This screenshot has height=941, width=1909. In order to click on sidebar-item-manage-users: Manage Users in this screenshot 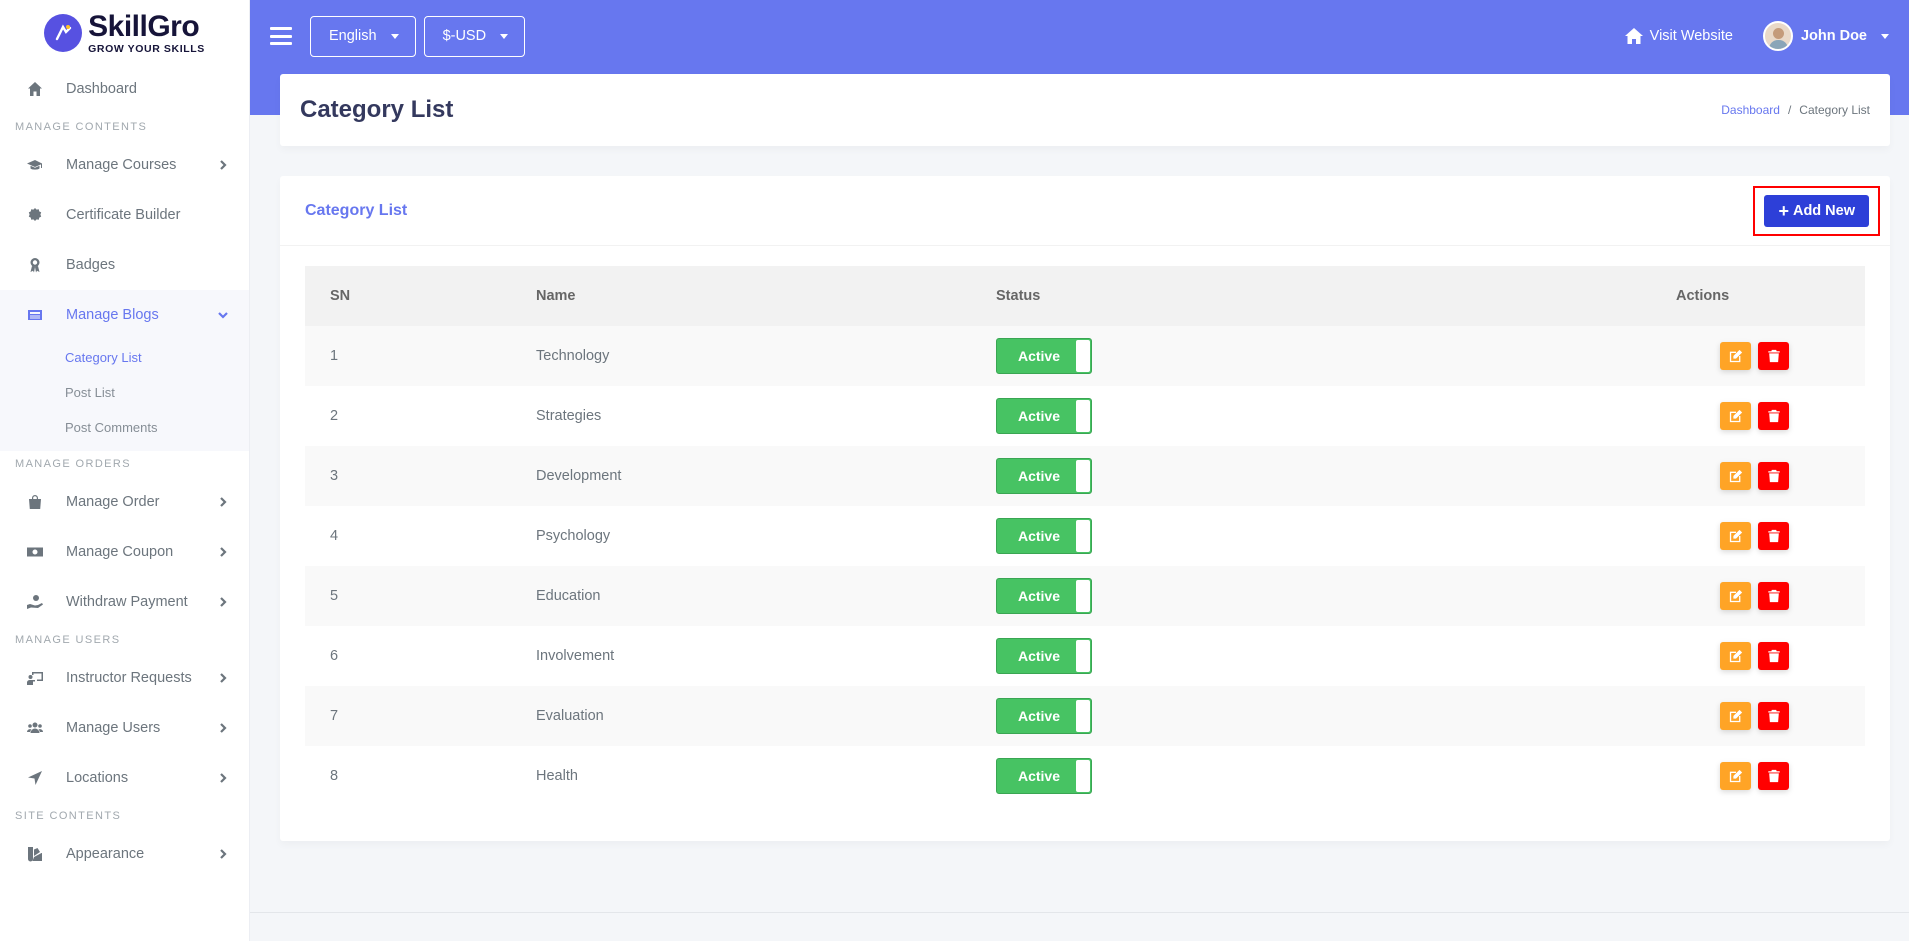, I will do `click(124, 728)`.